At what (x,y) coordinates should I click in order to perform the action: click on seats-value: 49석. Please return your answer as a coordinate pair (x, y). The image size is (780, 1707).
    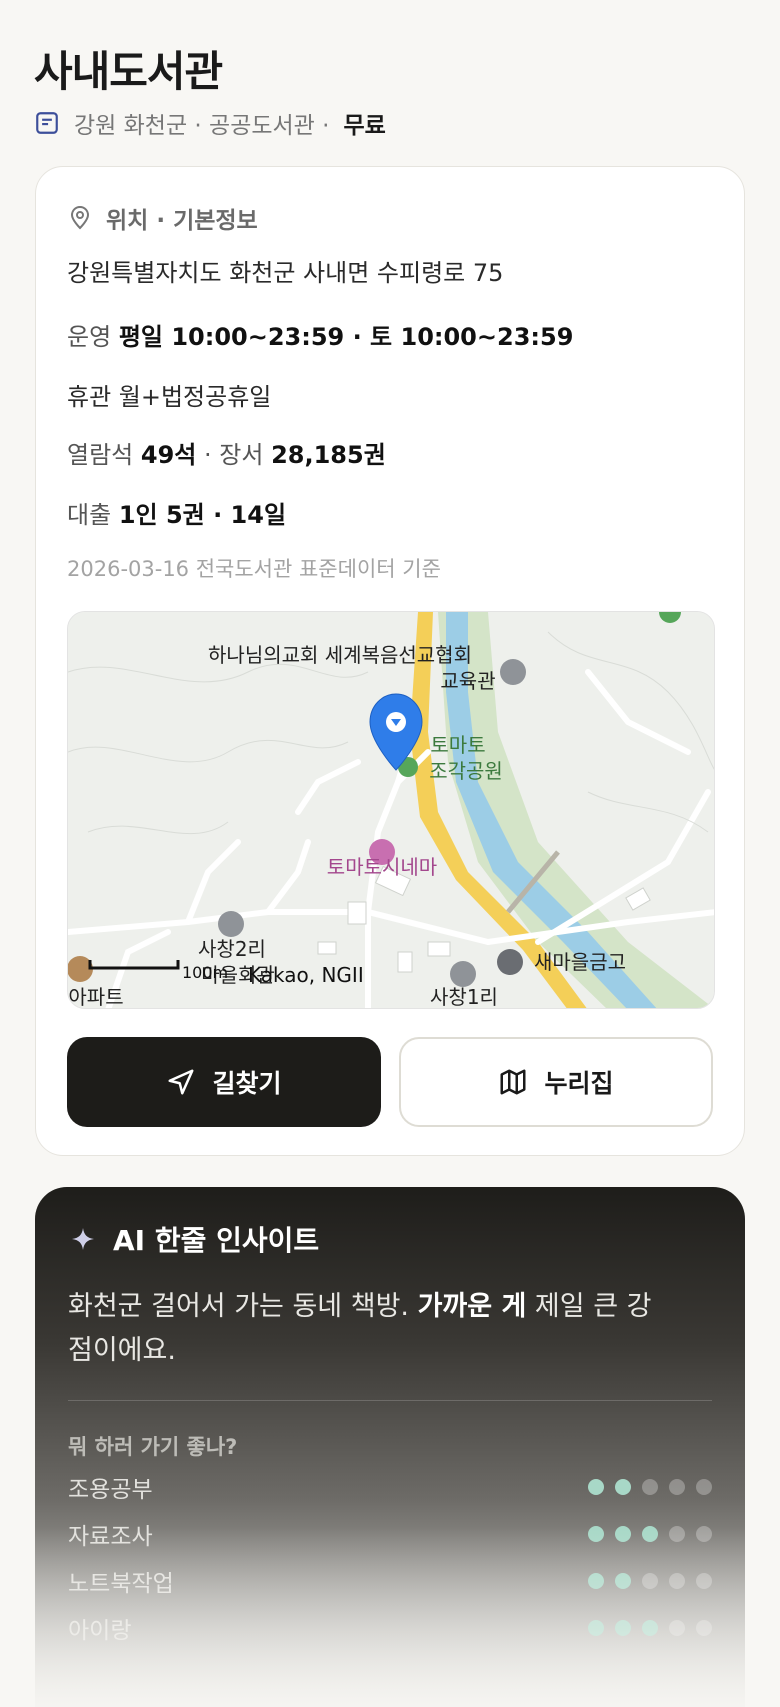
    Looking at the image, I should click on (168, 455).